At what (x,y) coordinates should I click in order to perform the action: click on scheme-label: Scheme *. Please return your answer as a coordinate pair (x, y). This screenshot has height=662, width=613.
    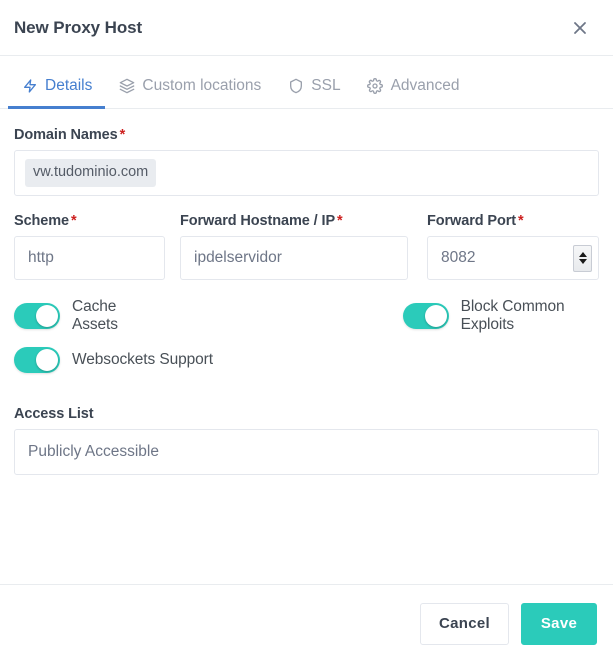
    Looking at the image, I should click on (89, 221).